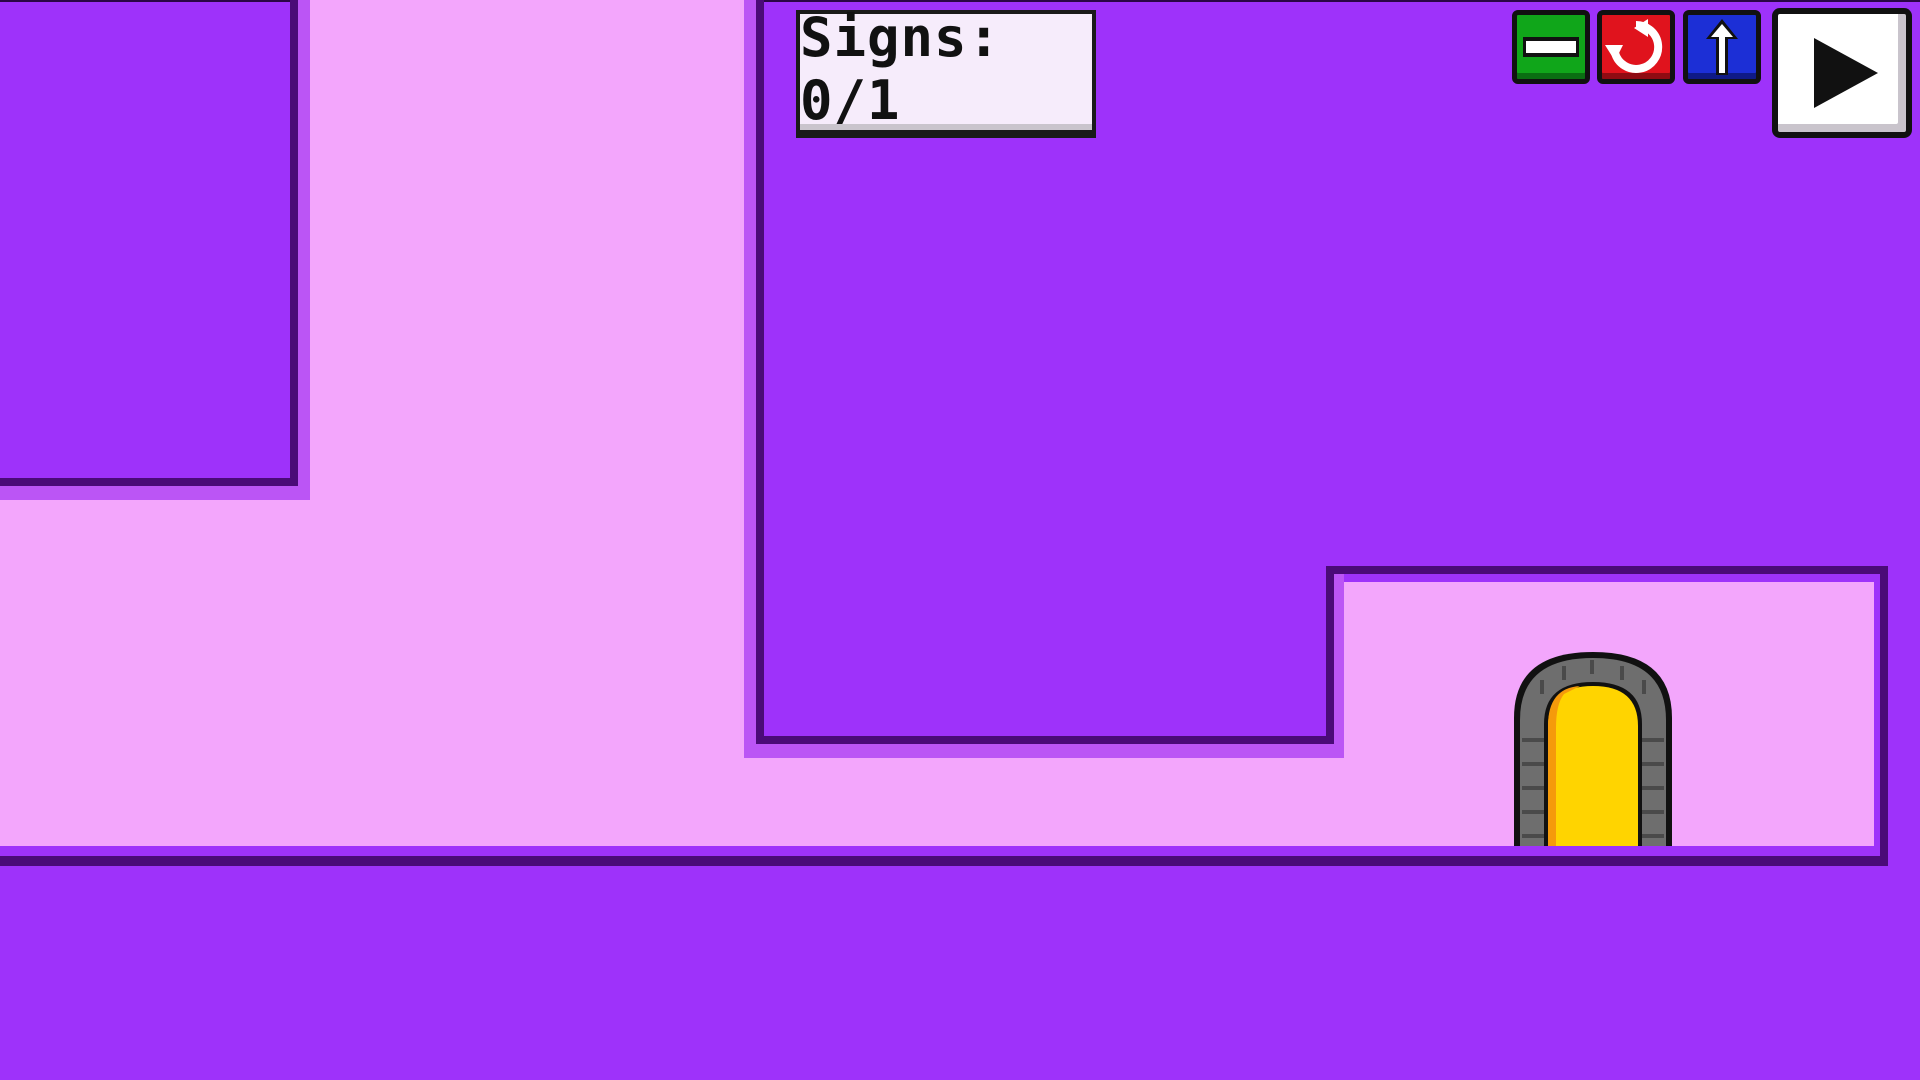  I want to click on signs-counter-label: Signs: 0/1, so click(901, 69).